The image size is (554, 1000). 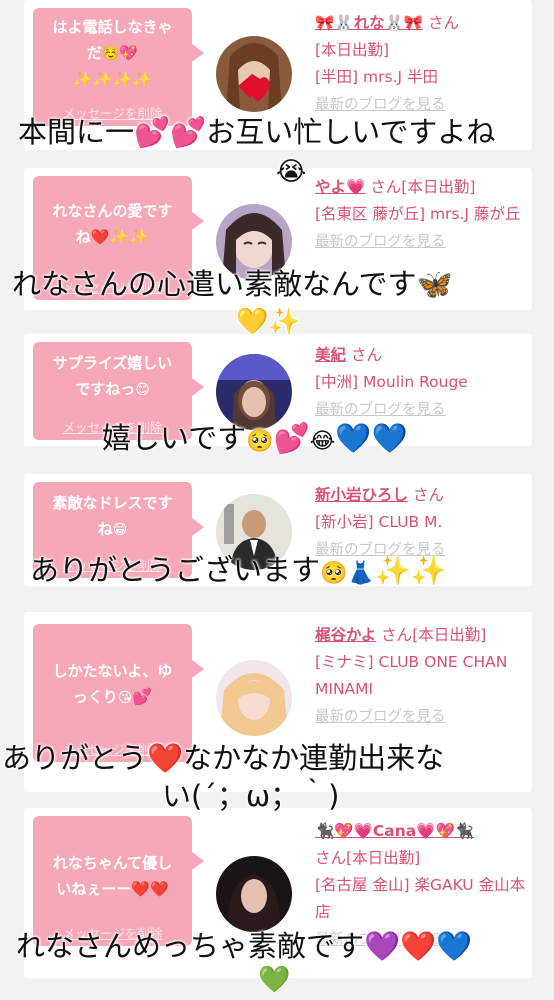 I want to click on message-bubble: れなちゃんて優し いねぇーー❤️❤️ メッセージを削除, so click(x=118, y=881).